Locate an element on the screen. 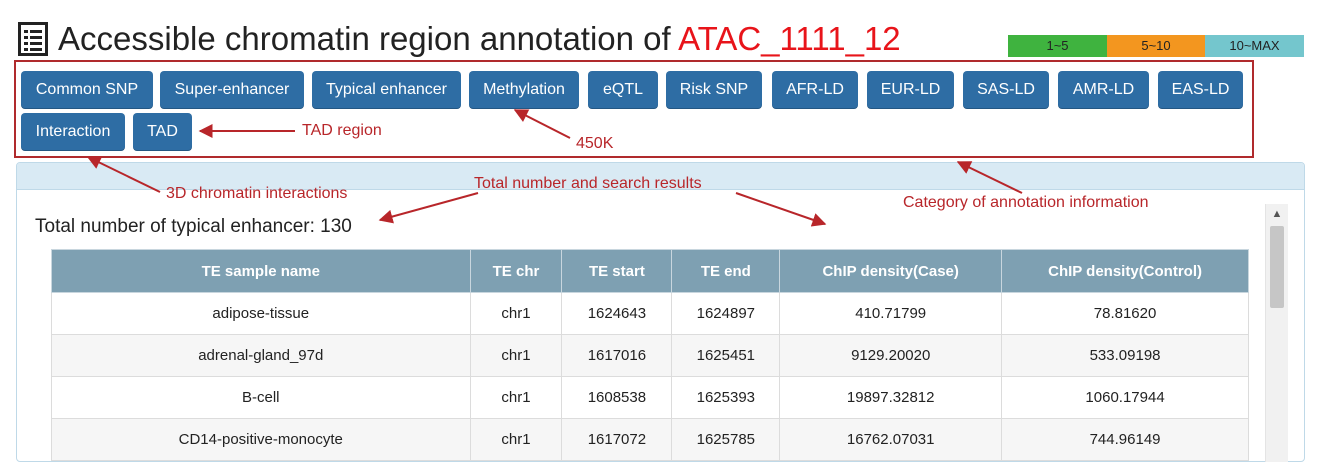 The height and width of the screenshot is (462, 1331). table-cell: 78.81620 is located at coordinates (1125, 313).